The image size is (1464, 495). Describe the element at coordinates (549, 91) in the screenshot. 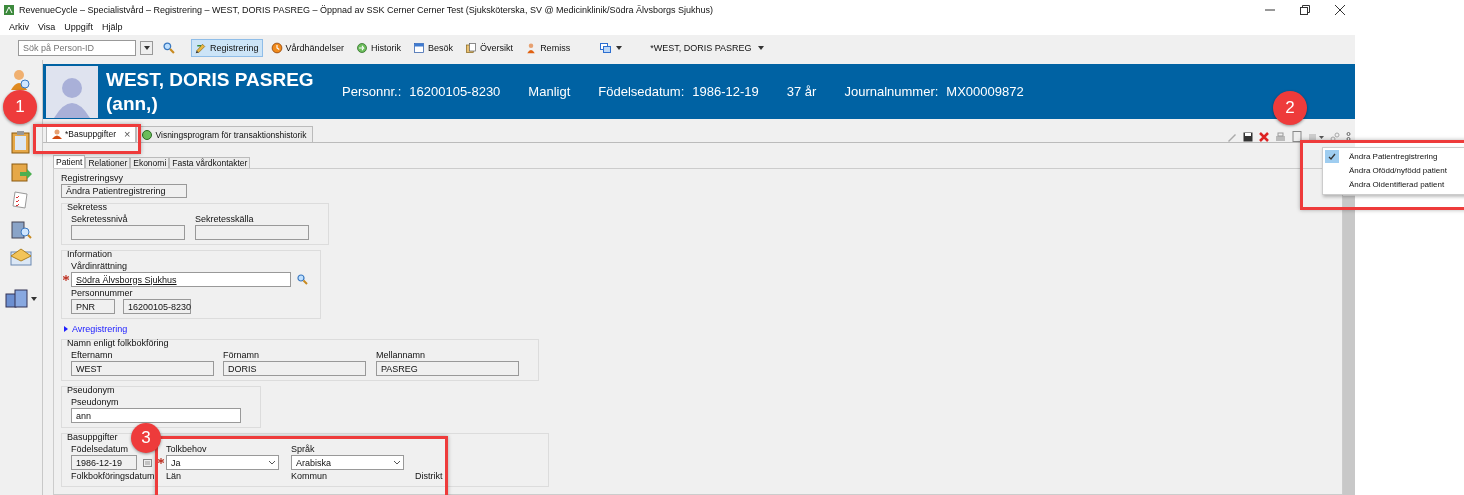

I see `patient-info: Manligt` at that location.